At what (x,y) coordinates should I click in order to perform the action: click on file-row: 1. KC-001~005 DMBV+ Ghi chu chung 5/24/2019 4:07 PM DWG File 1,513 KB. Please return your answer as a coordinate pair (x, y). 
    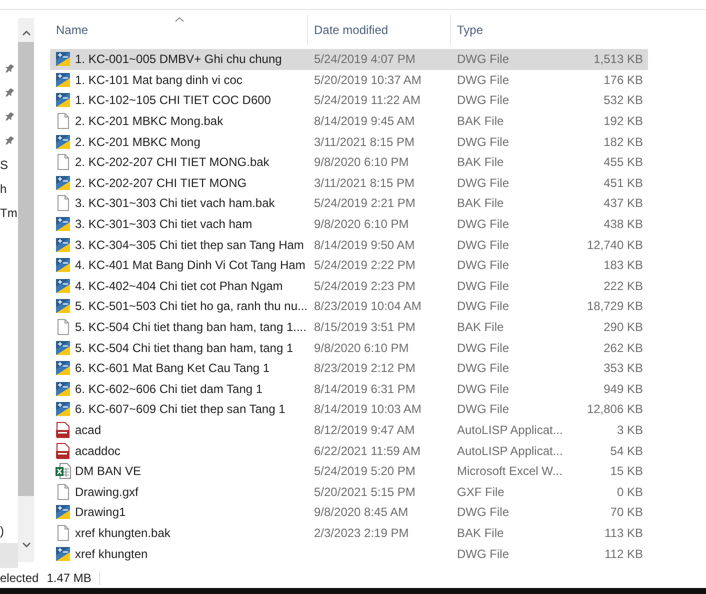
    Looking at the image, I should click on (349, 59).